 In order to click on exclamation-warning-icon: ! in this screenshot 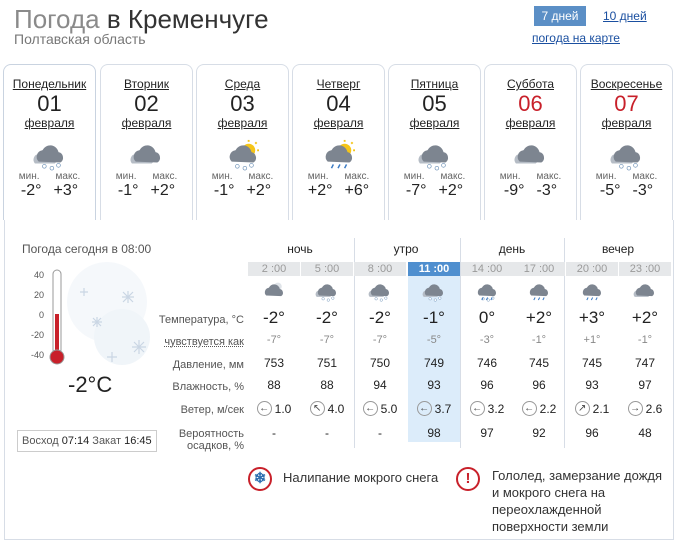, I will do `click(468, 479)`.